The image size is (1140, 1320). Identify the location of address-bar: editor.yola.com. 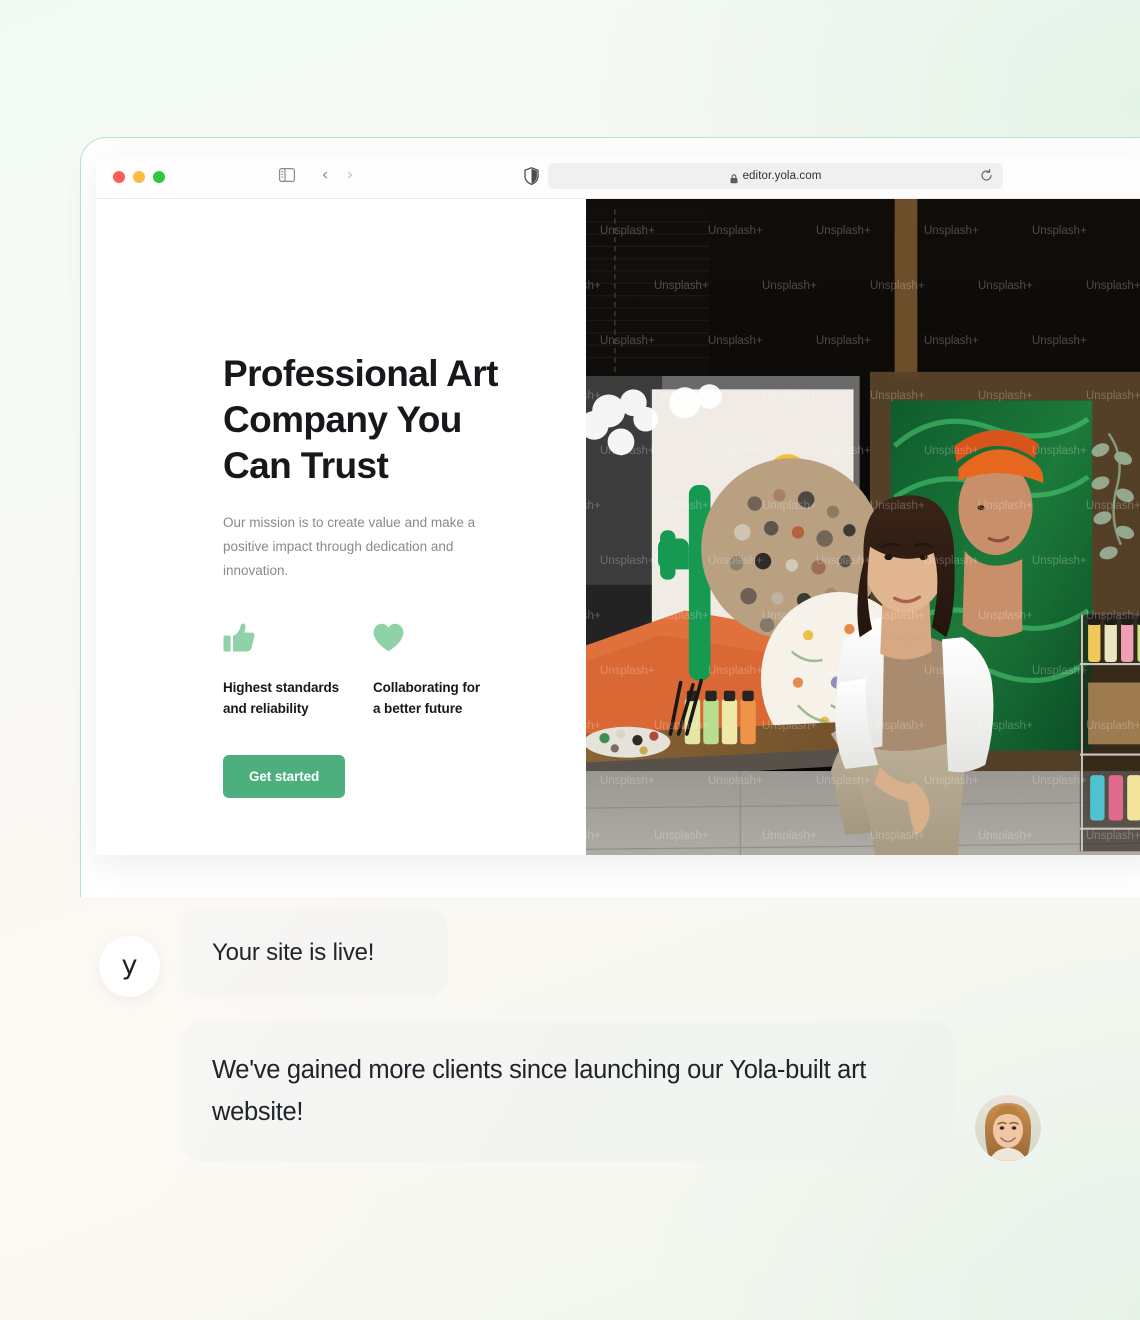
(775, 176).